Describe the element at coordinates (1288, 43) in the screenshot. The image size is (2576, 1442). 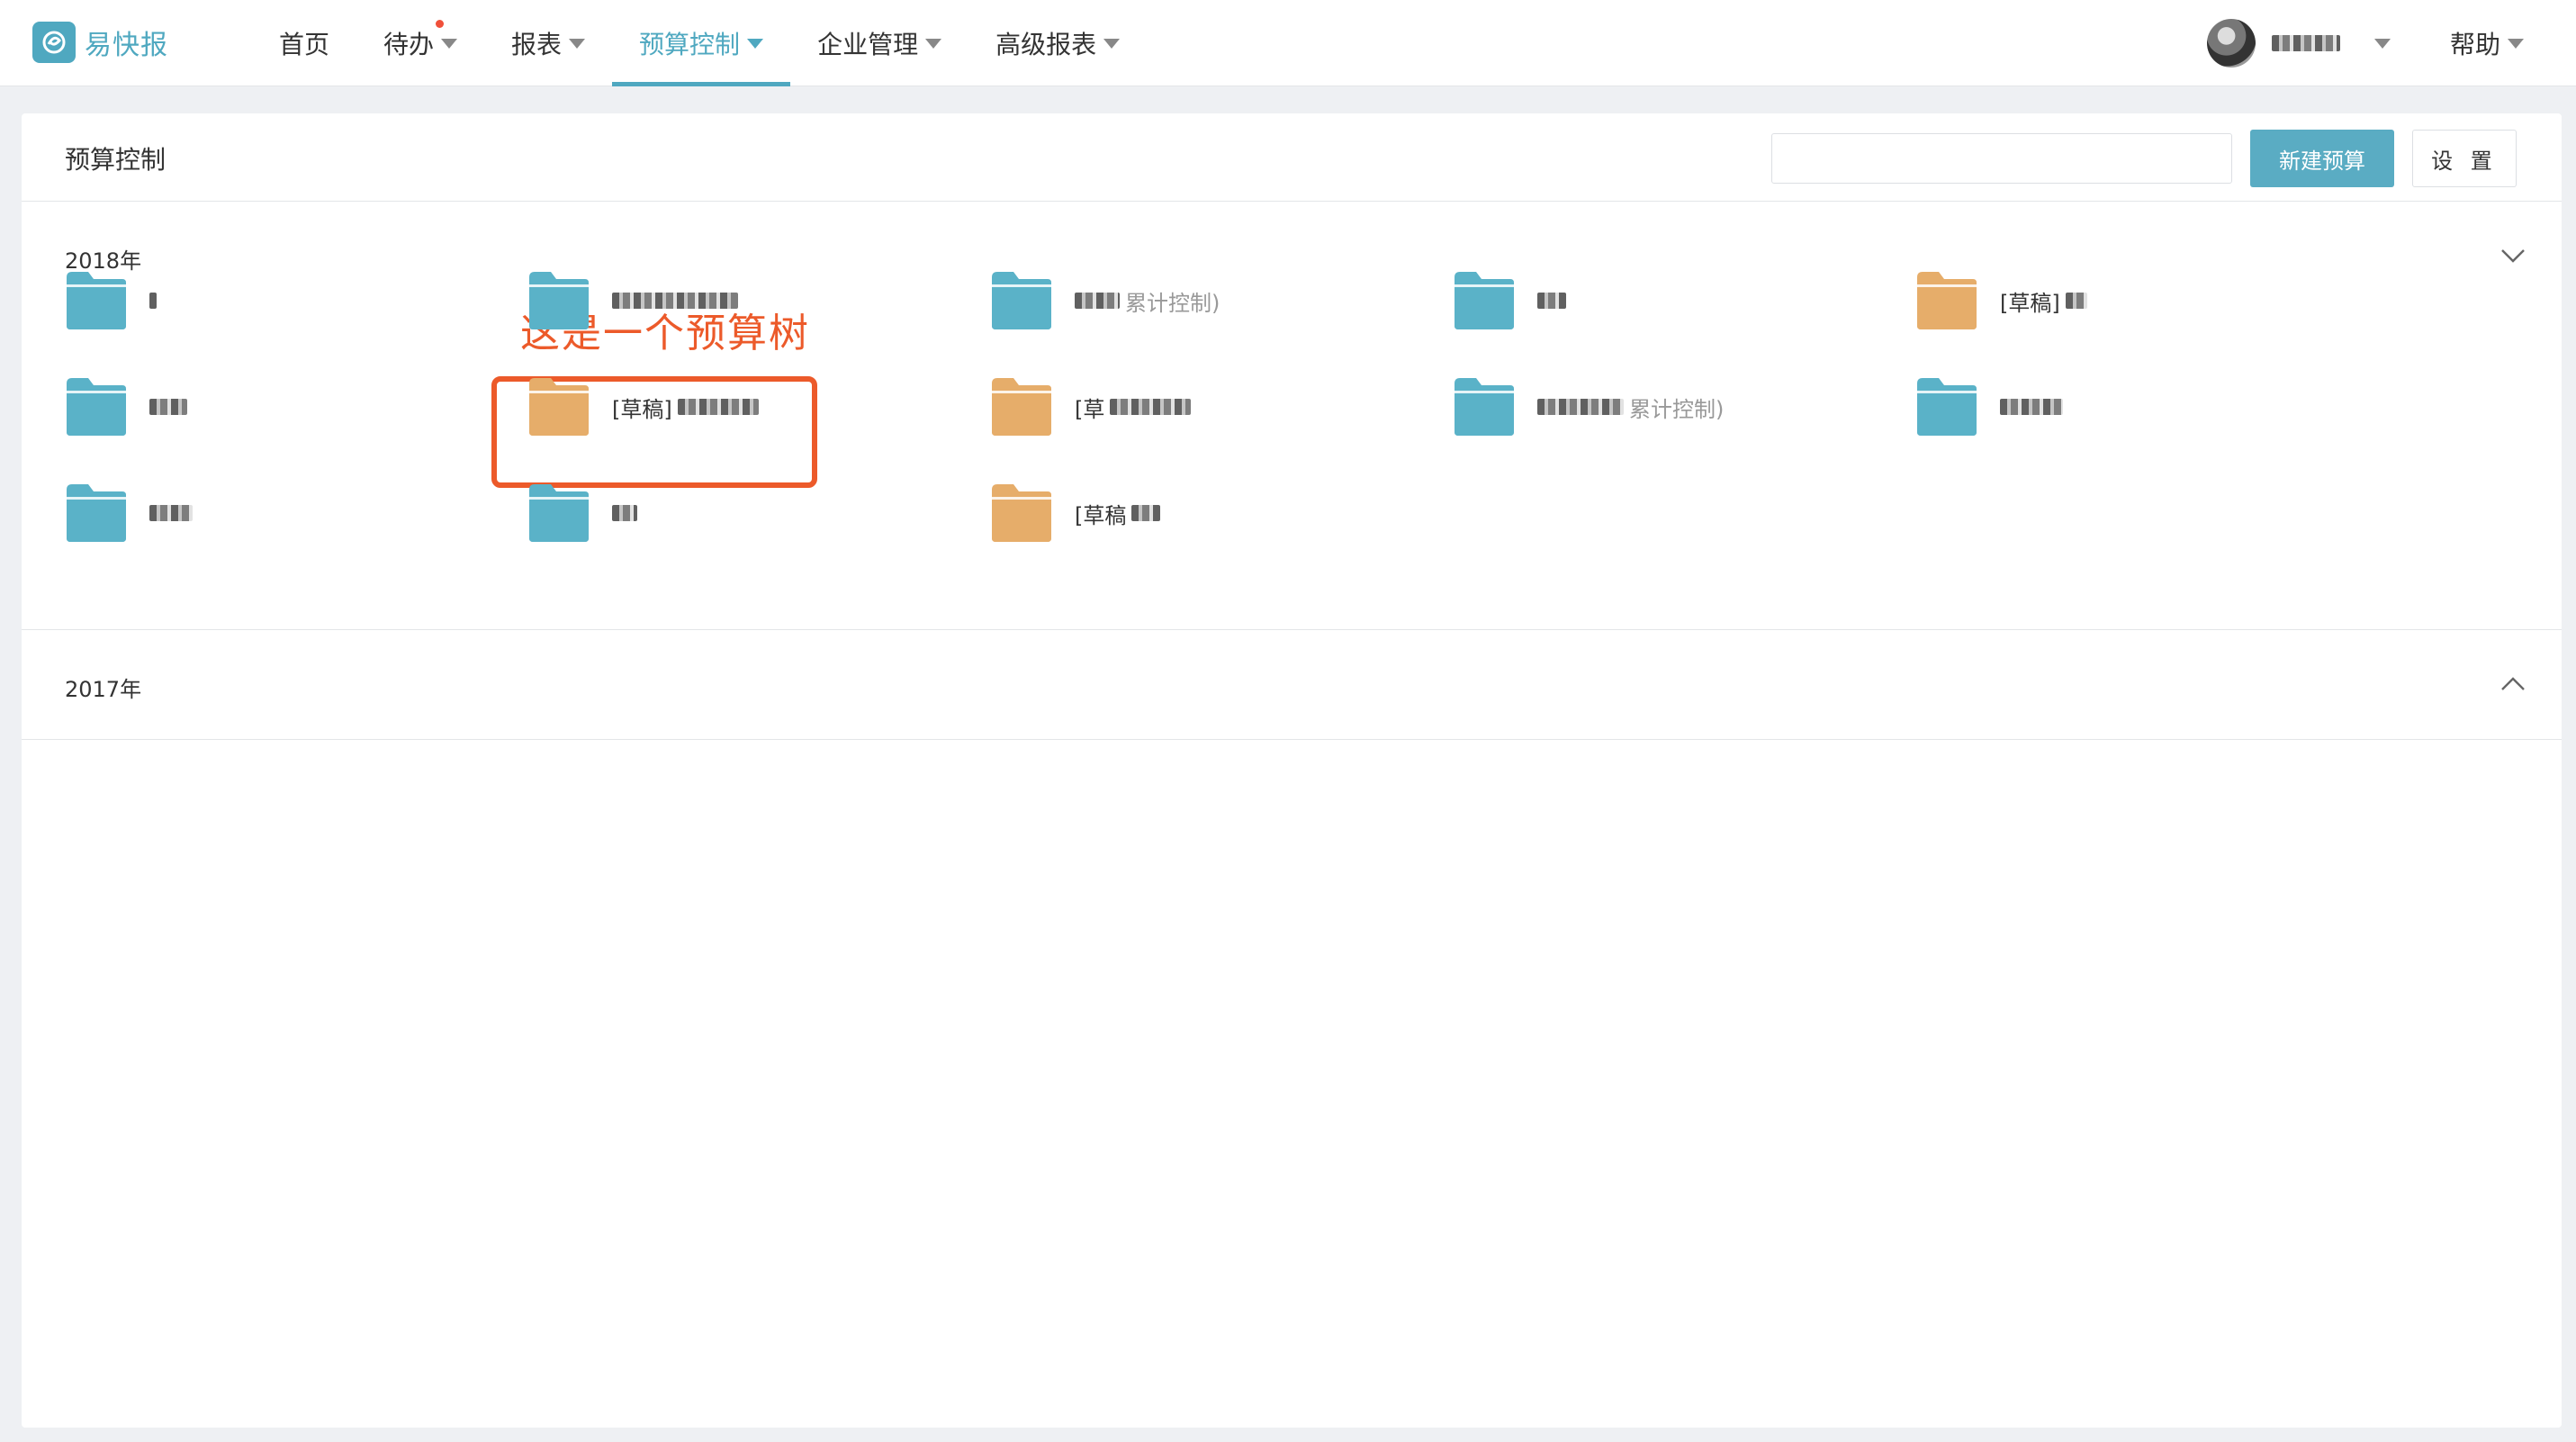
I see `top-navigation-bar: 易快报 首页 待办 报表 预算控制 企业管理 高级报表 帮助` at that location.